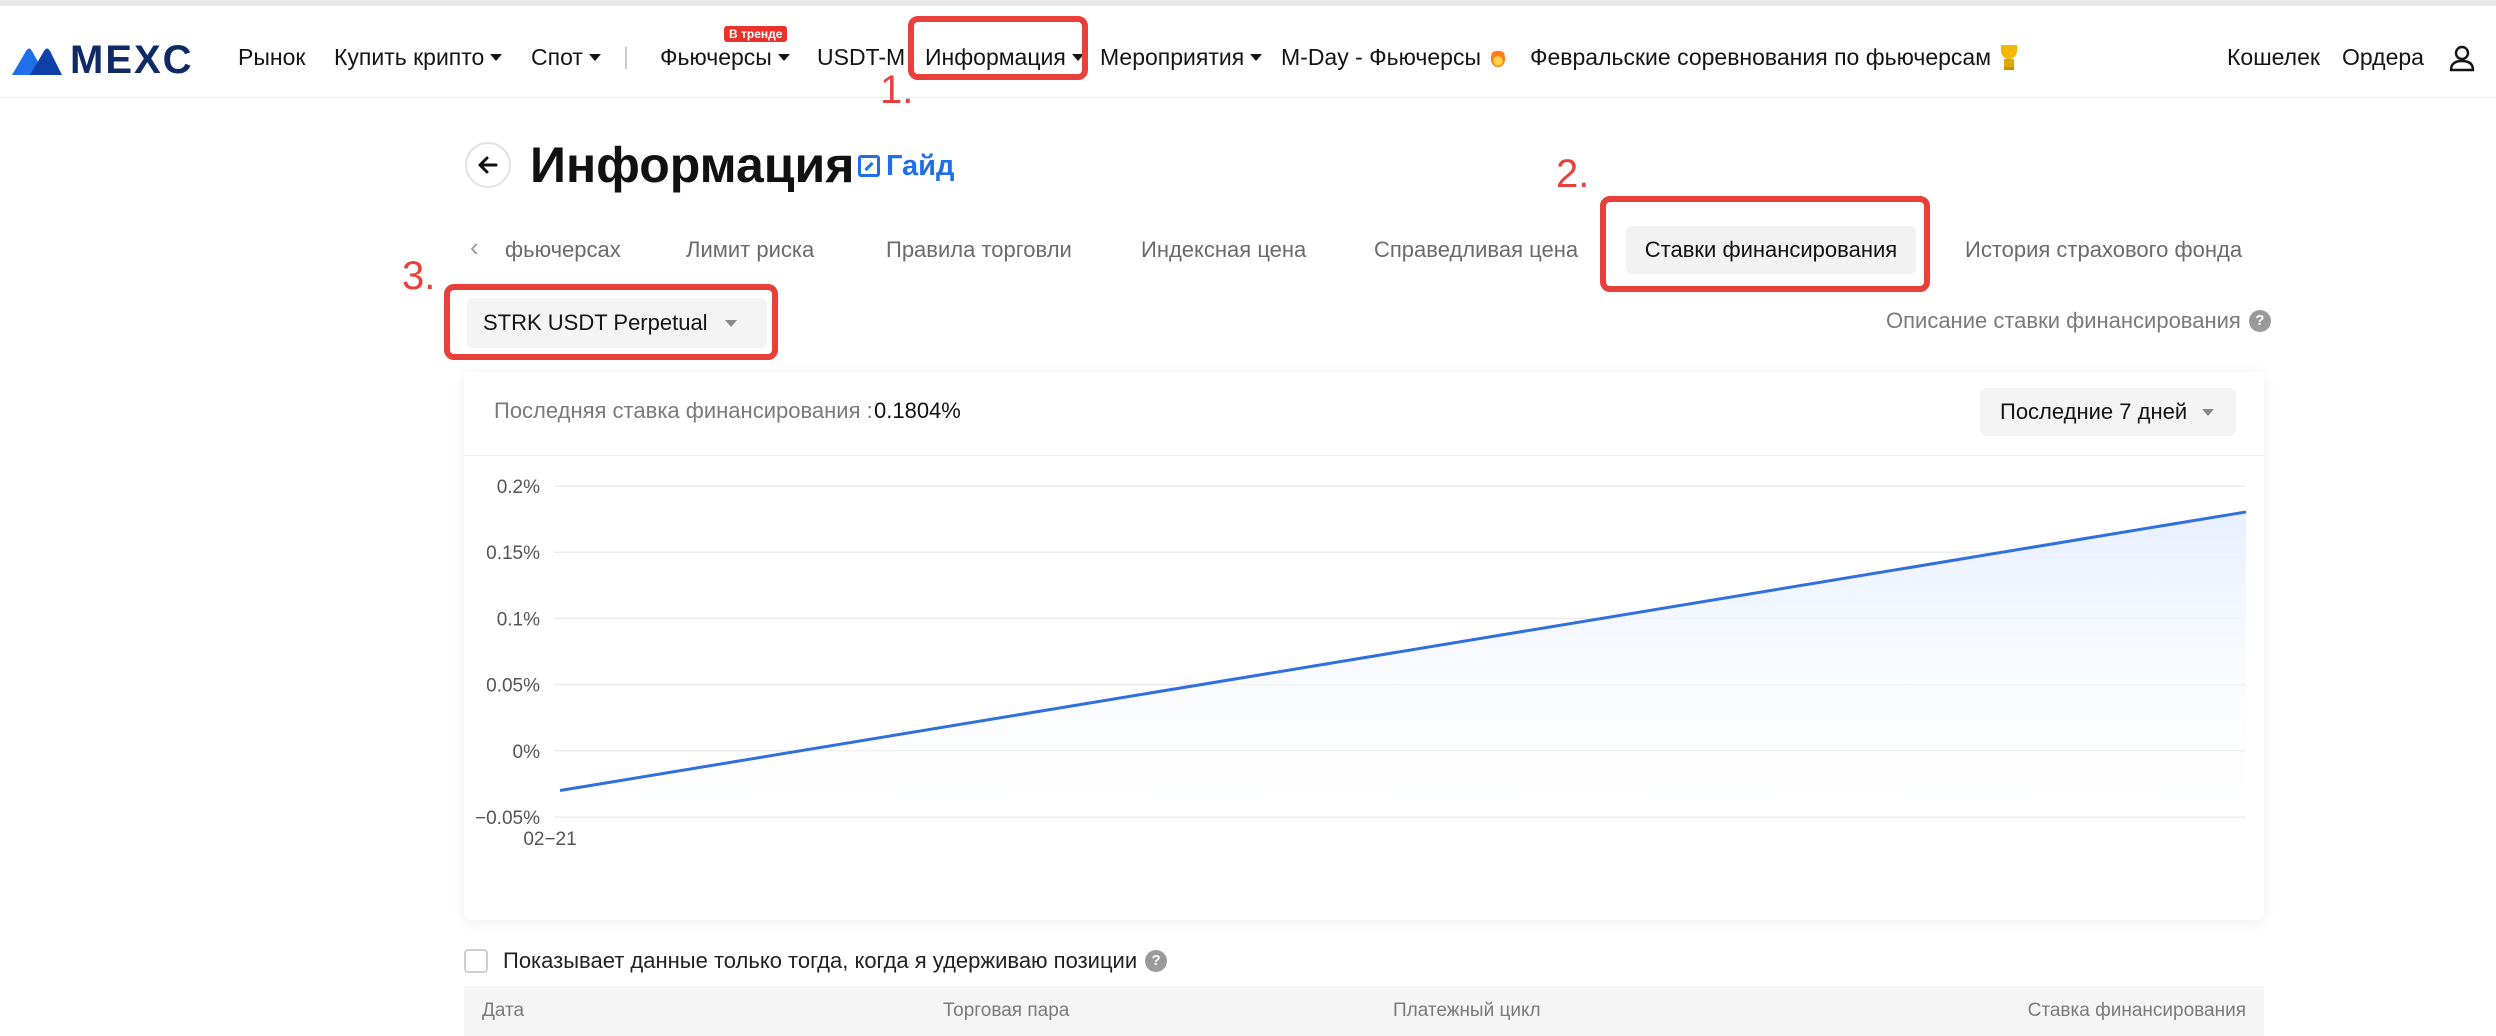 This screenshot has height=1036, width=2496. I want to click on column-payment-cycle: Платежный цикл, so click(1467, 1010).